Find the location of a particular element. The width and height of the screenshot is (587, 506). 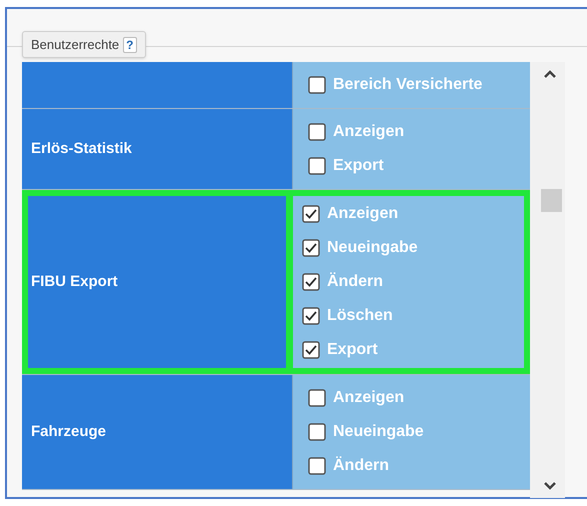

scrollbar-thumb is located at coordinates (551, 200).